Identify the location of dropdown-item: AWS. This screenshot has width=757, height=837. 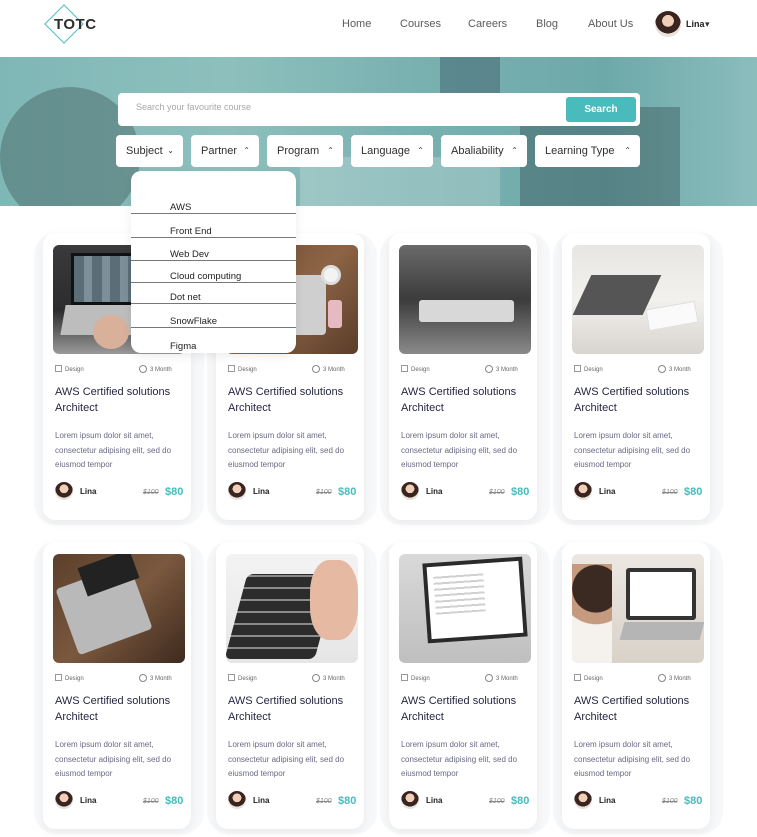
(213, 209).